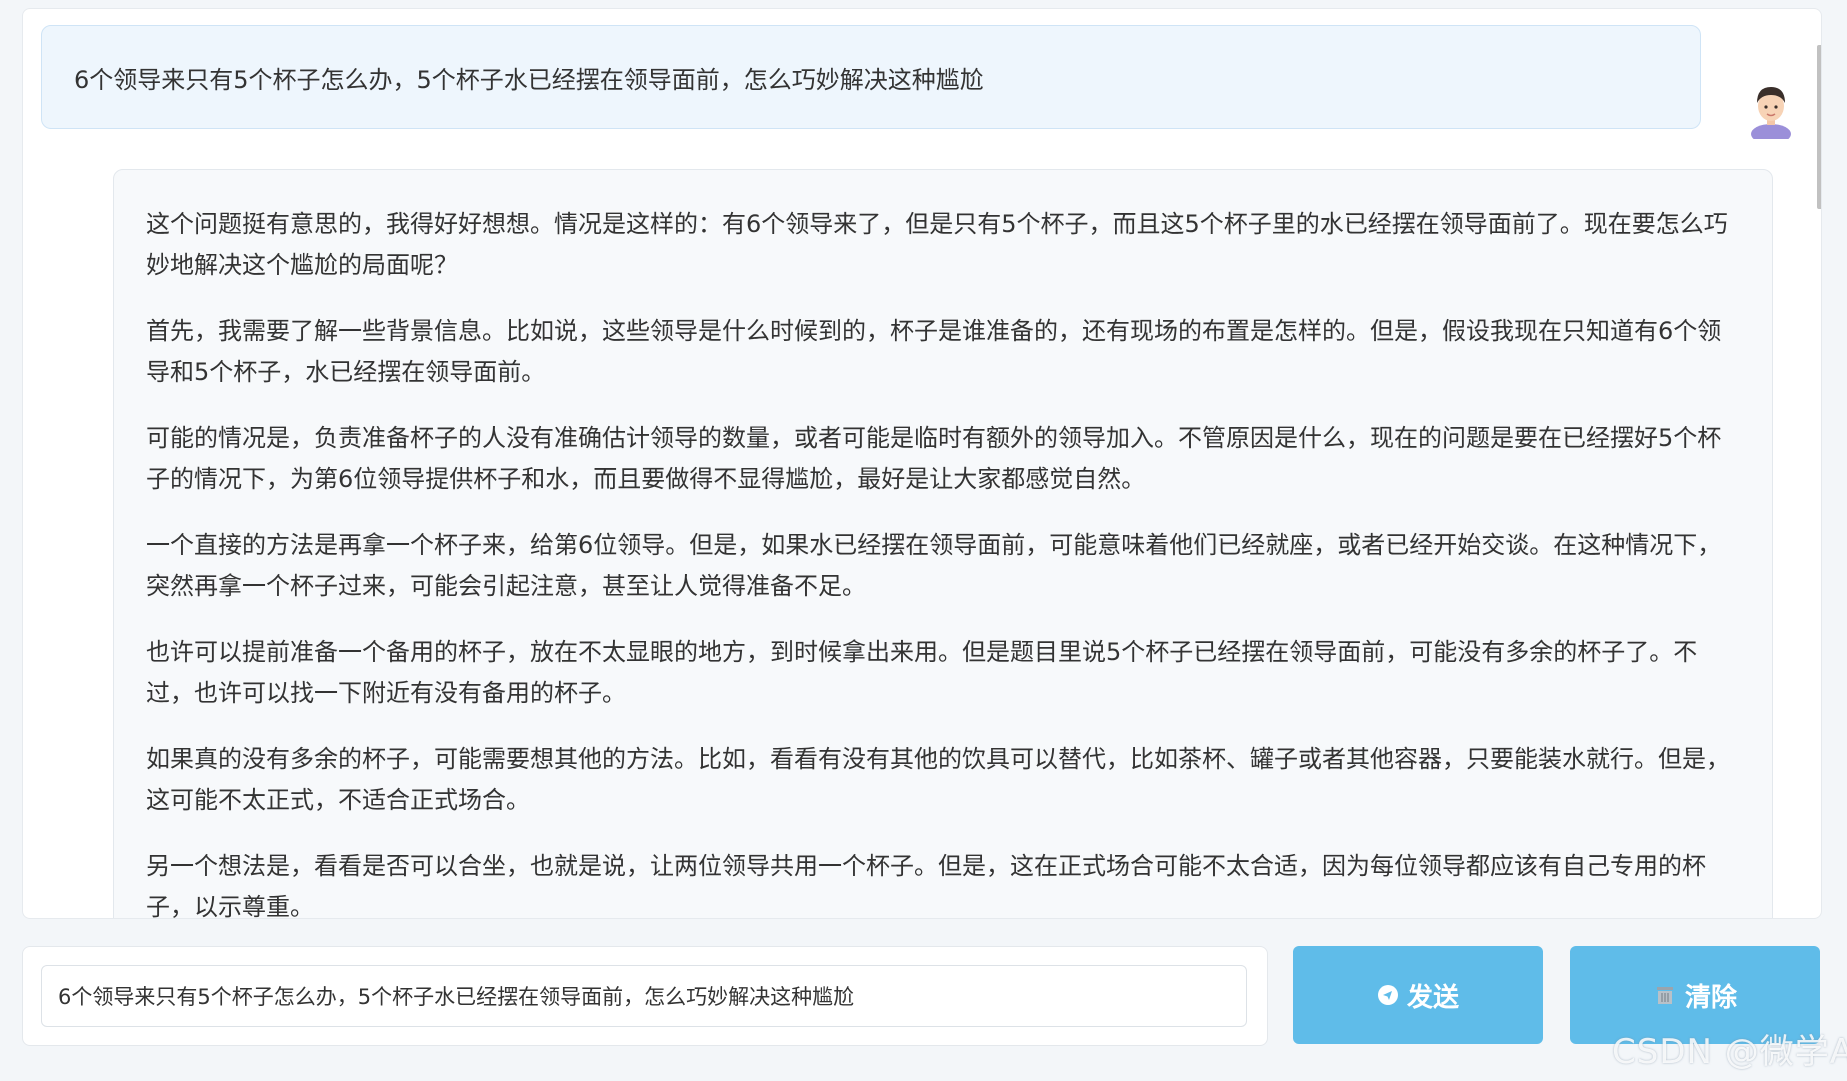 Image resolution: width=1847 pixels, height=1081 pixels. I want to click on message-input-area, so click(645, 996).